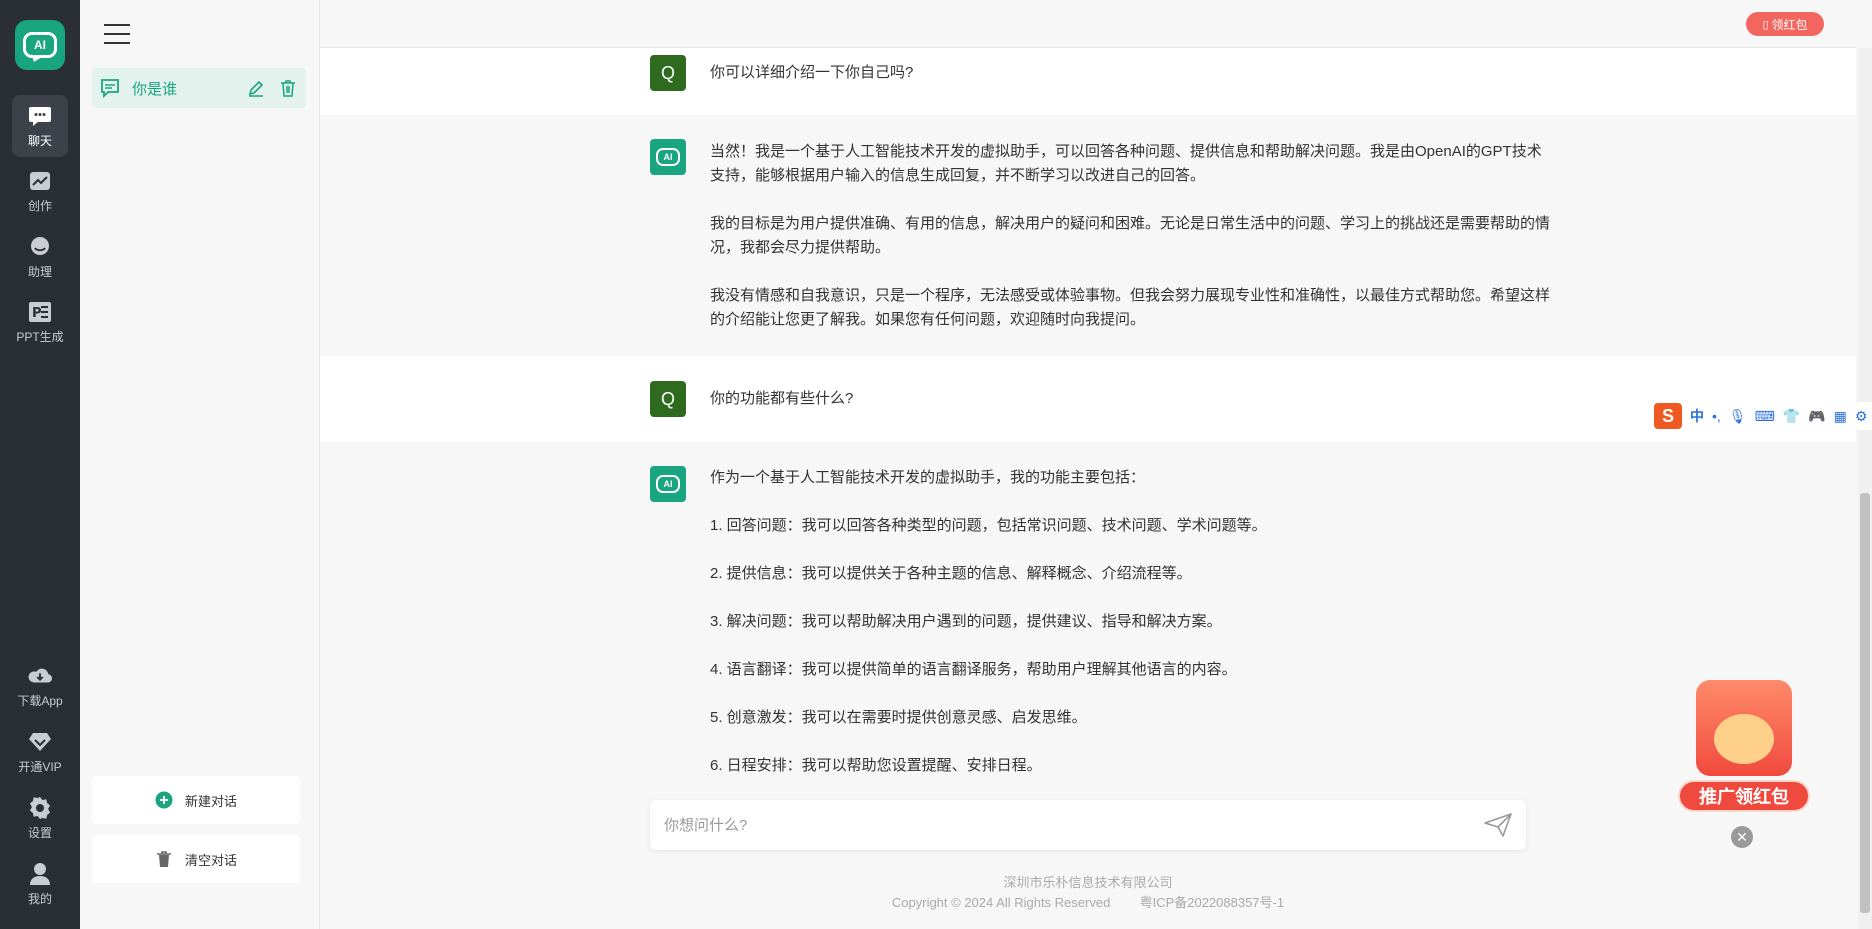  What do you see at coordinates (1088, 882) in the screenshot?
I see `footer-company: 深圳市乐朴信息技术有限公司` at bounding box center [1088, 882].